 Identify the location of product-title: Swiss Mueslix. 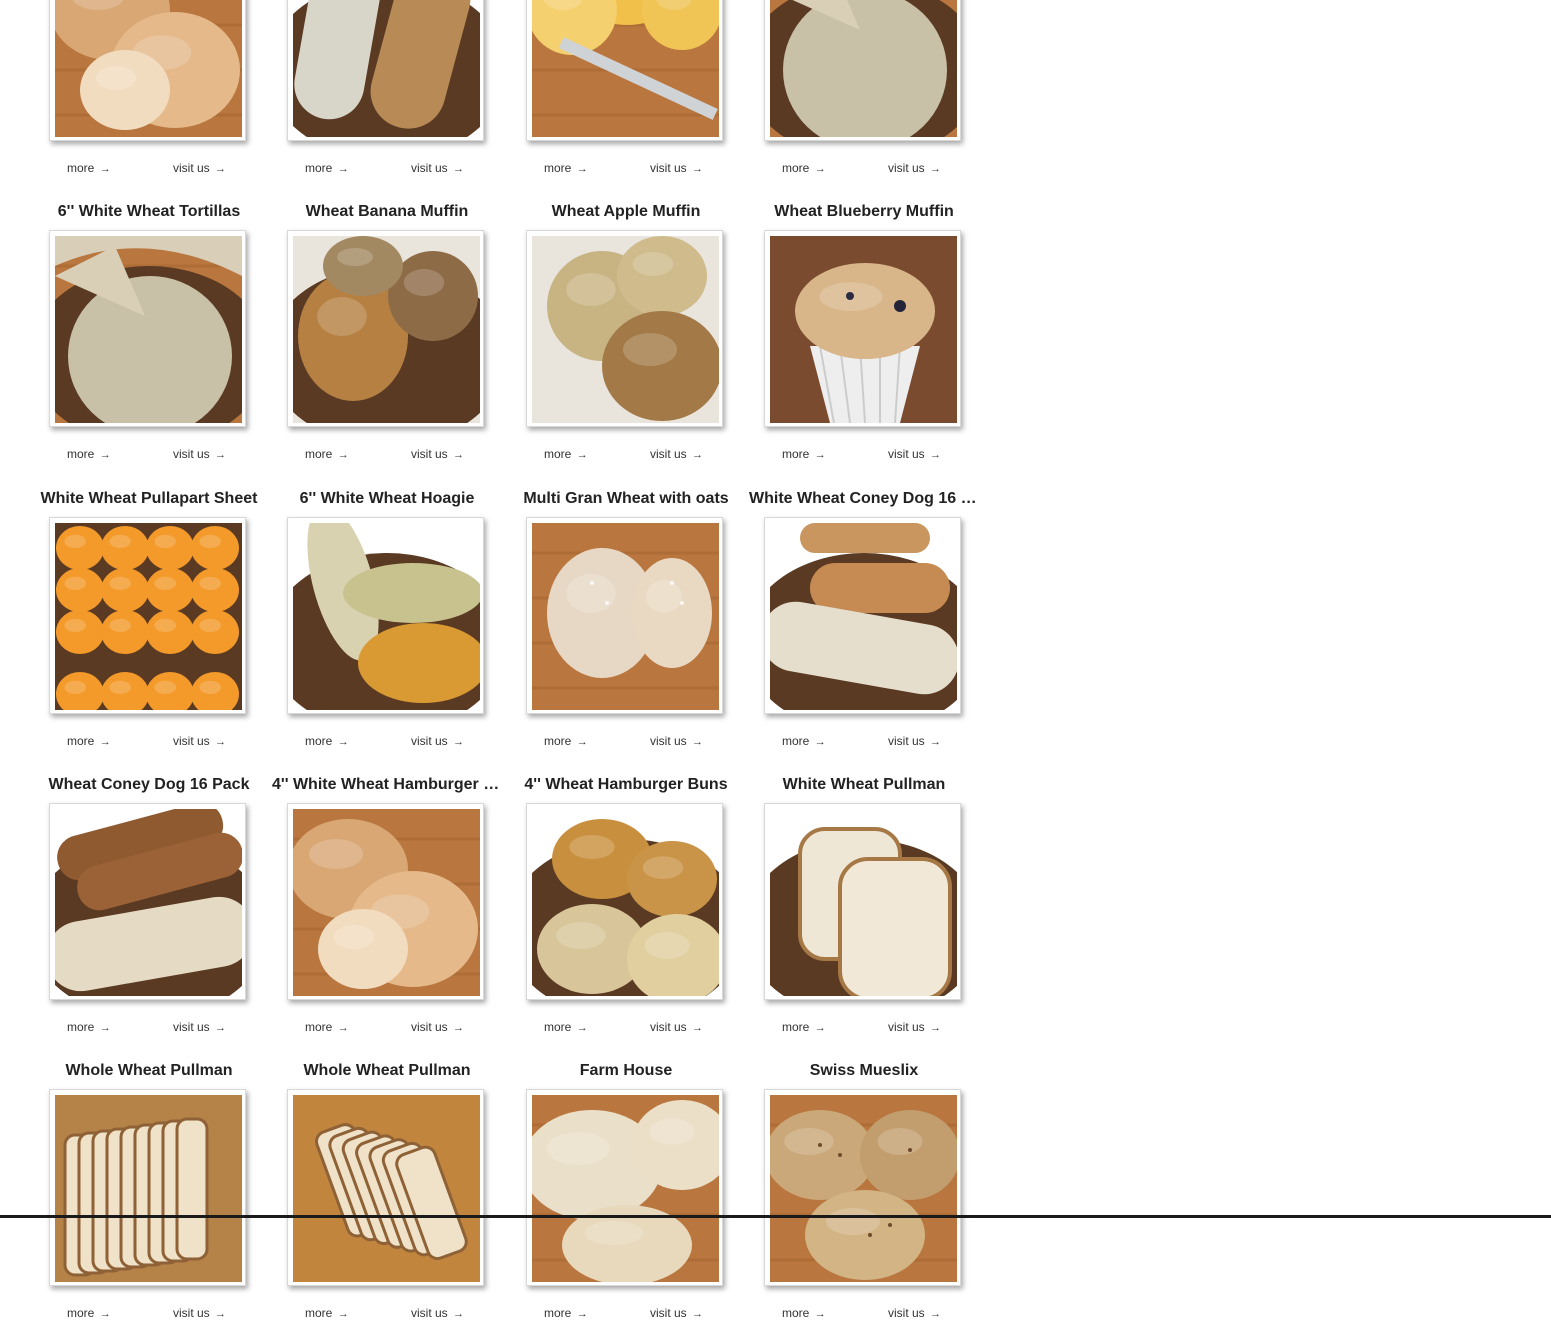
(864, 1070).